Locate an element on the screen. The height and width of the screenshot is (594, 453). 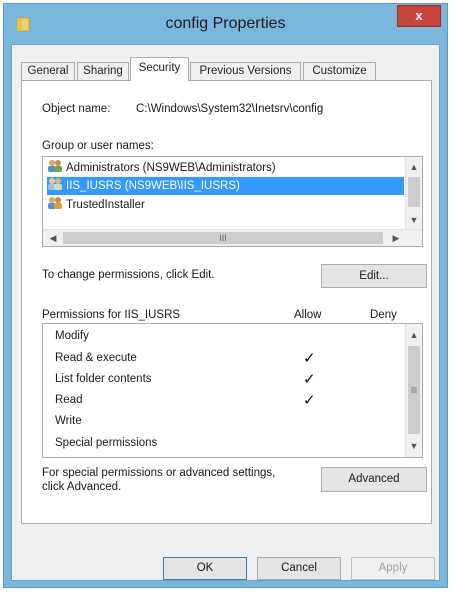
window-title: config Properties is located at coordinates (225, 23).